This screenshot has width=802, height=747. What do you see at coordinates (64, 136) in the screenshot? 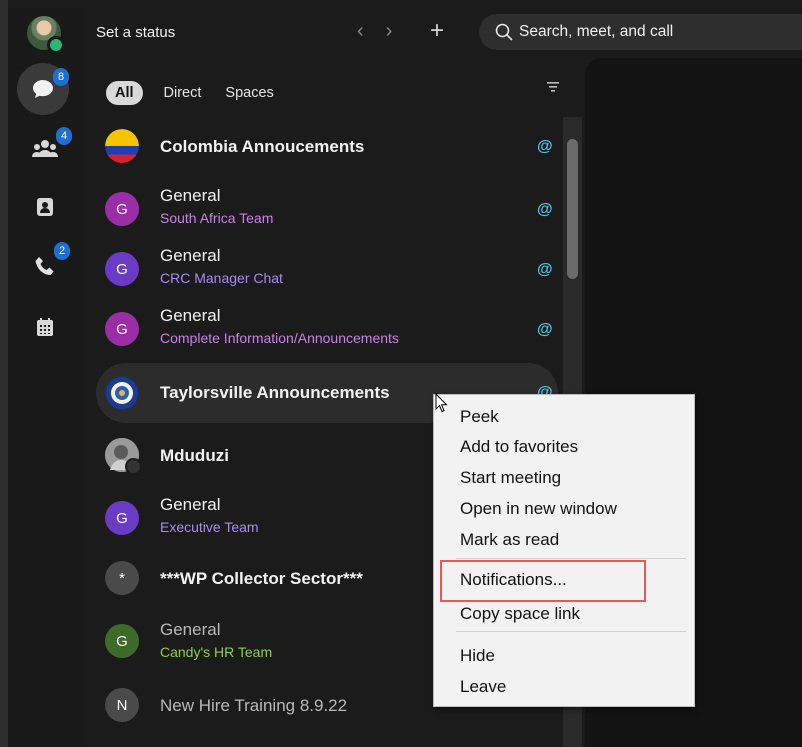
I see `teams-badge: 4` at bounding box center [64, 136].